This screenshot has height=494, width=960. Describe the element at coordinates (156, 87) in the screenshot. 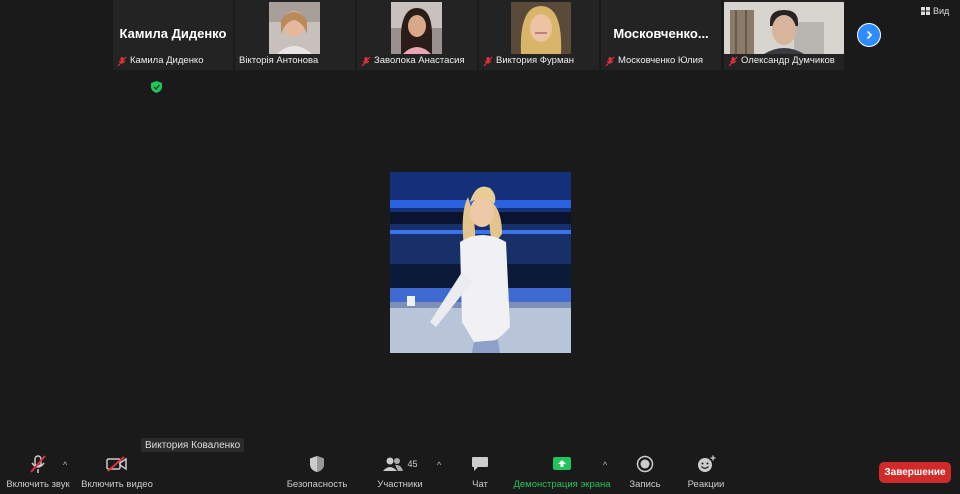

I see `encryption-shield-icon` at that location.